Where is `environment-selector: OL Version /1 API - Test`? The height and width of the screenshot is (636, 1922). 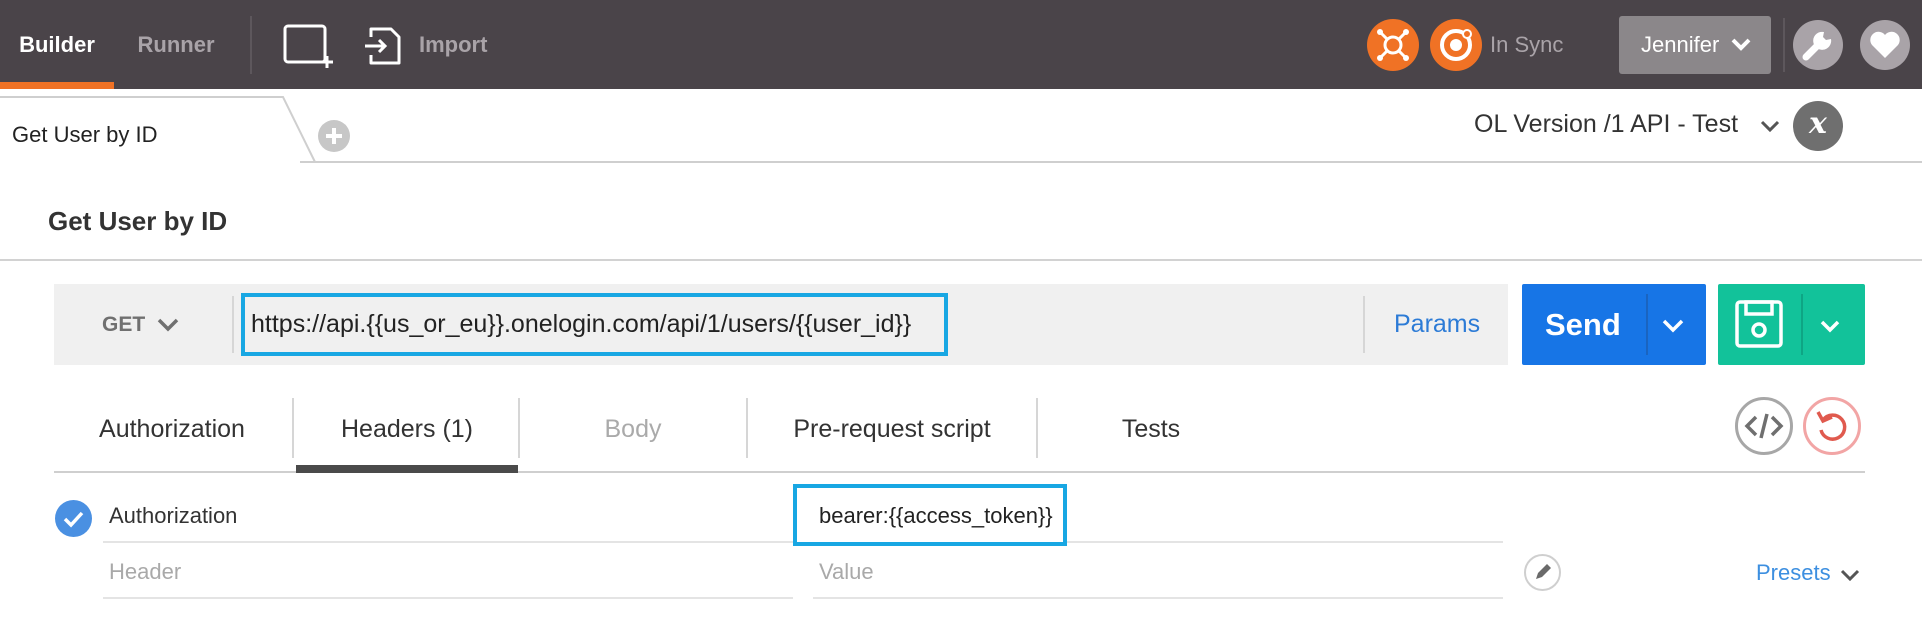
environment-selector: OL Version /1 API - Test is located at coordinates (1606, 124).